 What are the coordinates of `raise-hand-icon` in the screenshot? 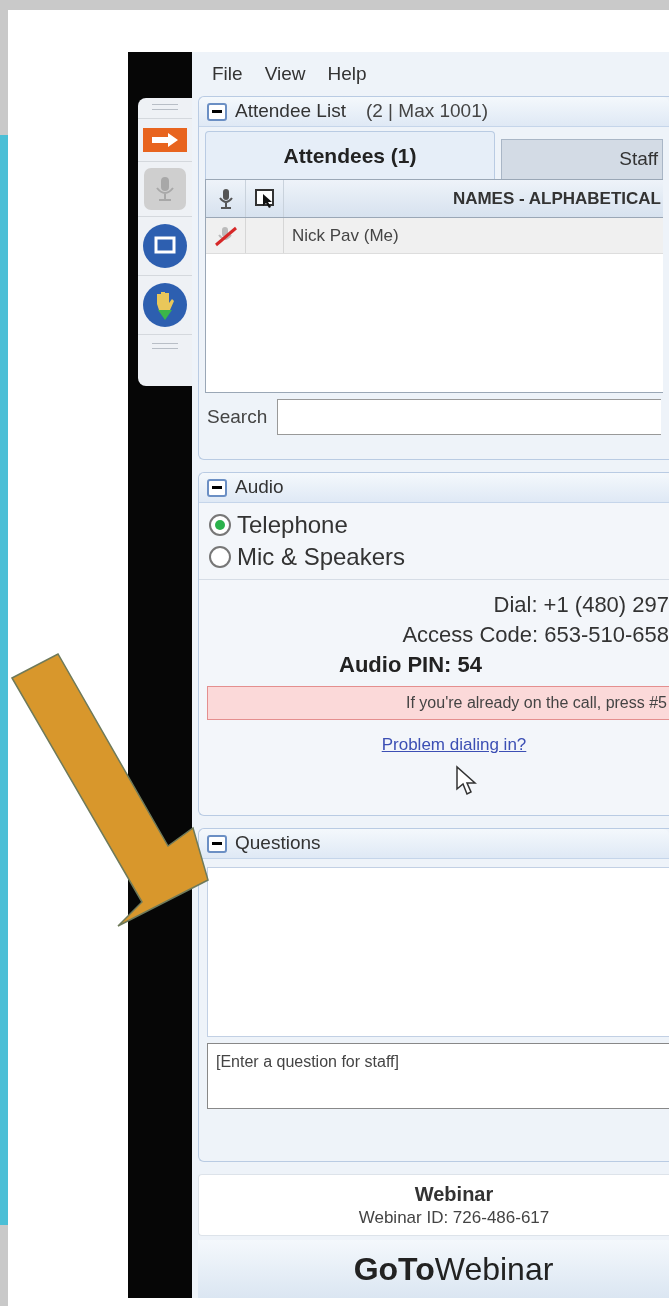 It's located at (165, 305).